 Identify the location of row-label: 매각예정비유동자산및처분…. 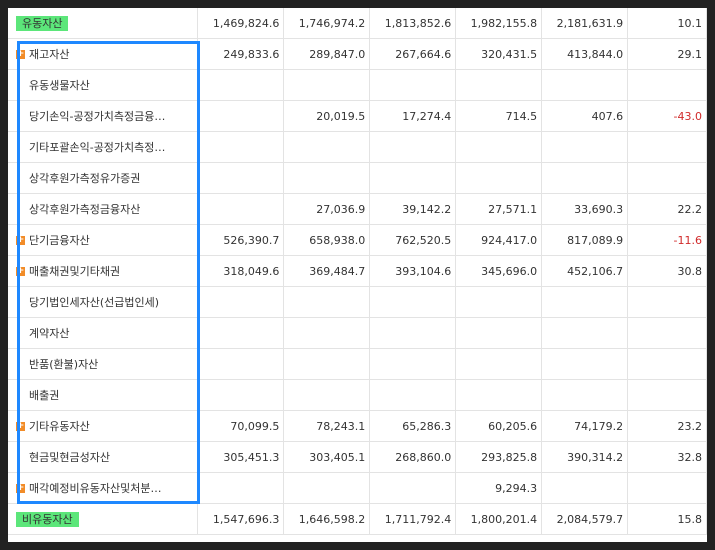
(95, 488).